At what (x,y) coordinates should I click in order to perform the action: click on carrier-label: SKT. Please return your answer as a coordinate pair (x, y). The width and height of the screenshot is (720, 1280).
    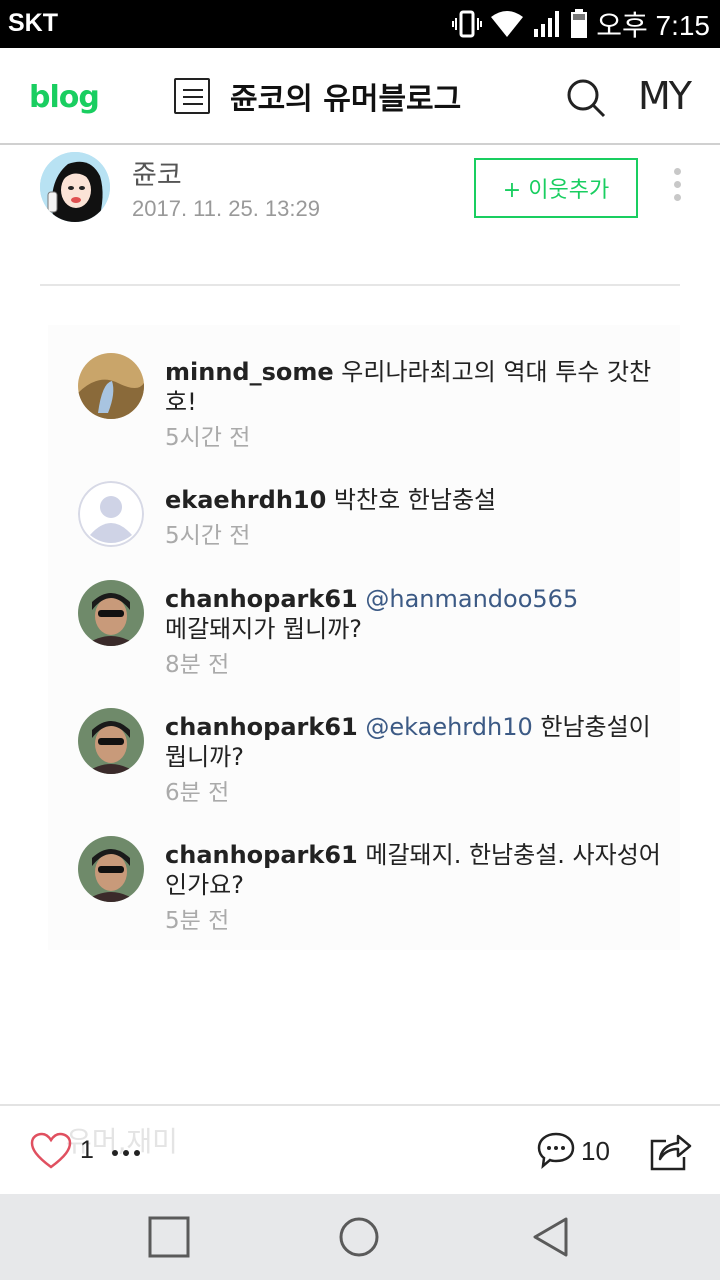
    Looking at the image, I should click on (33, 23).